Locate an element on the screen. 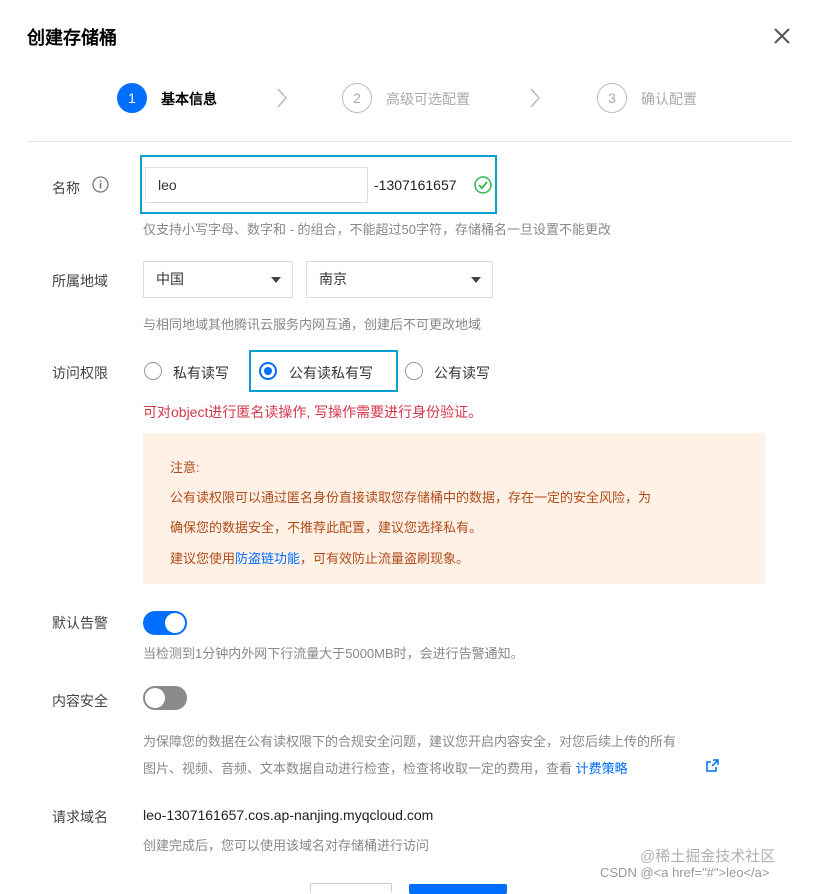 The image size is (819, 894). dialog-title: 创建存储桶 is located at coordinates (72, 38).